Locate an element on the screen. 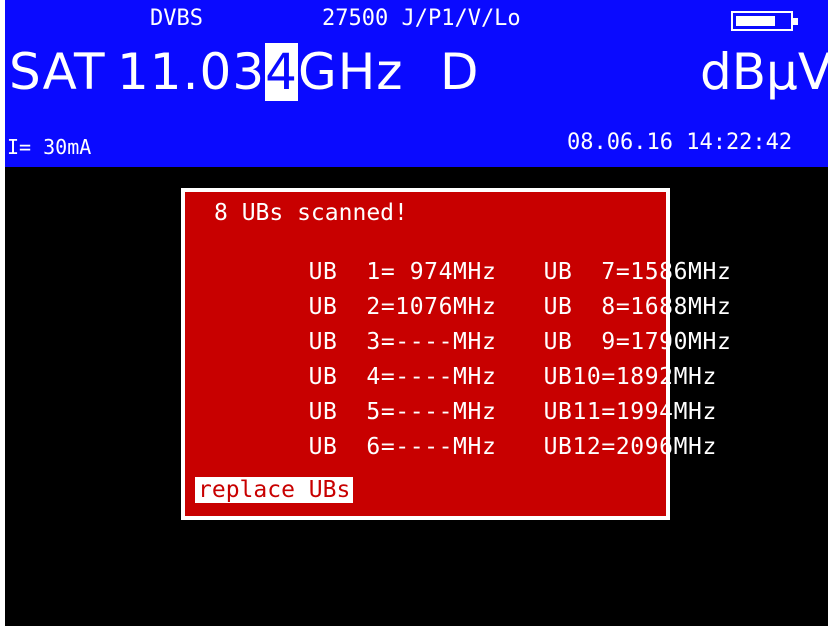  frequency-unit: GHz is located at coordinates (350, 72).